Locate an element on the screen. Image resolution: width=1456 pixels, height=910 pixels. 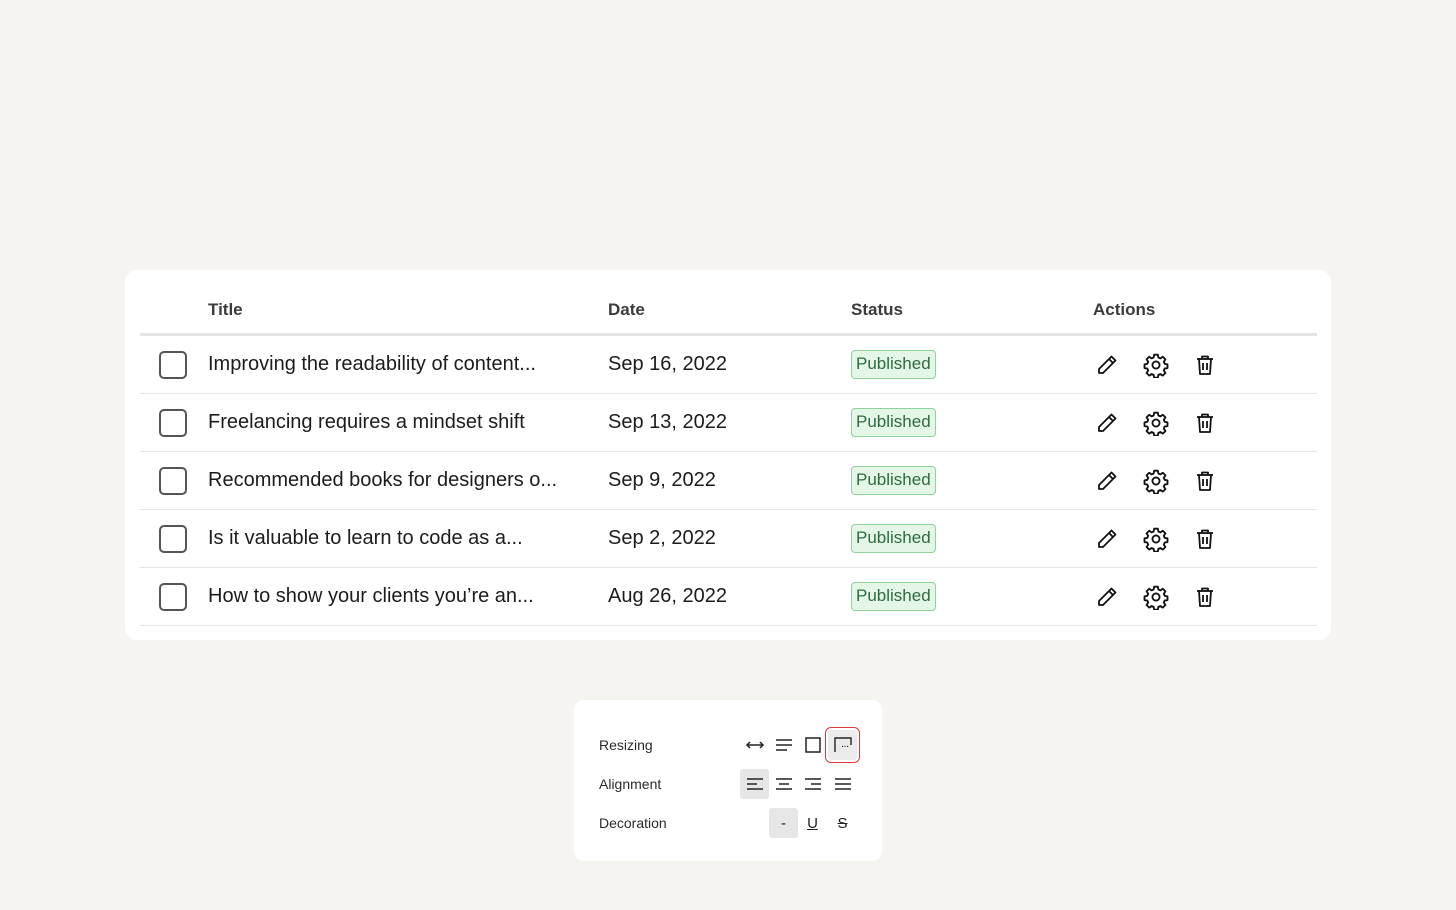
align-justify-button is located at coordinates (842, 784).